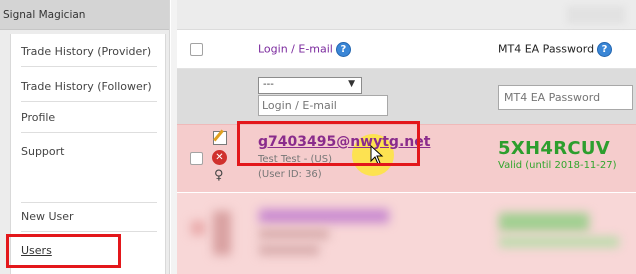  What do you see at coordinates (89, 174) in the screenshot?
I see `sidebar-item-support: Support` at bounding box center [89, 174].